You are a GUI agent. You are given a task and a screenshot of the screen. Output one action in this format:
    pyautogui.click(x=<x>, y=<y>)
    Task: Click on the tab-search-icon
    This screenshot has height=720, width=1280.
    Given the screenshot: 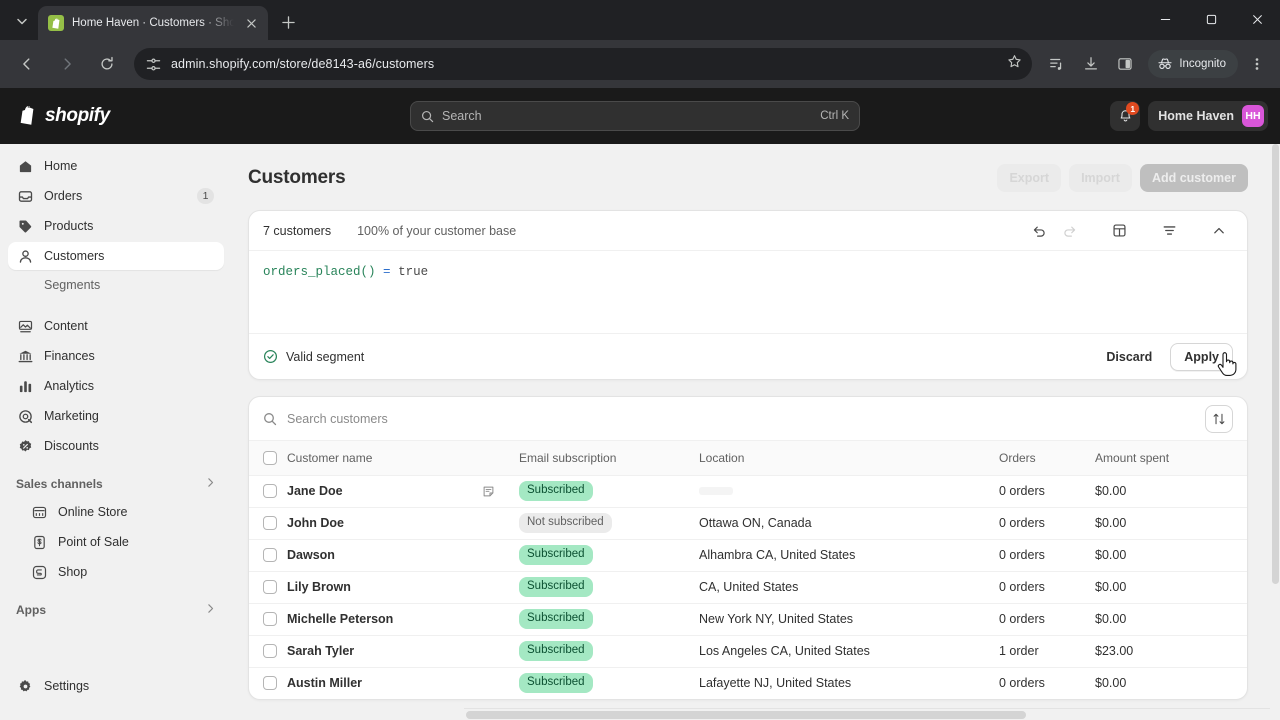 What is the action you would take?
    pyautogui.click(x=22, y=21)
    